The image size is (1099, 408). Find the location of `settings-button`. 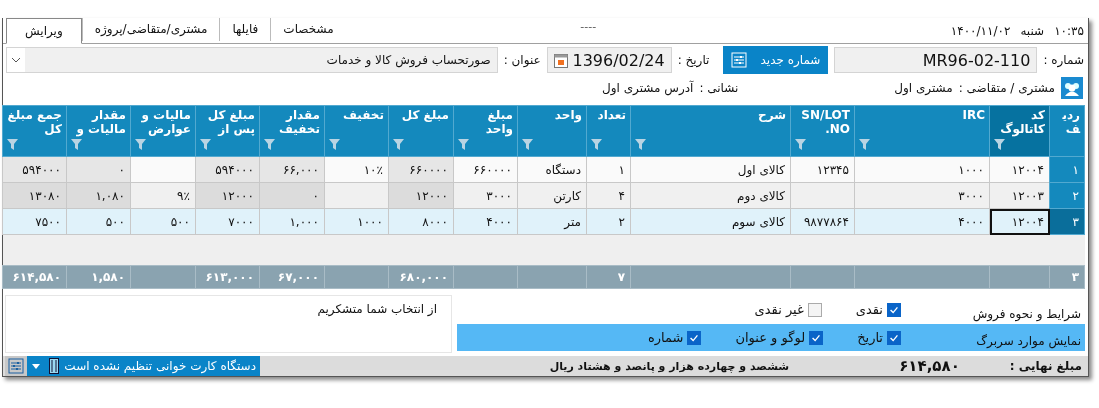

settings-button is located at coordinates (16, 366).